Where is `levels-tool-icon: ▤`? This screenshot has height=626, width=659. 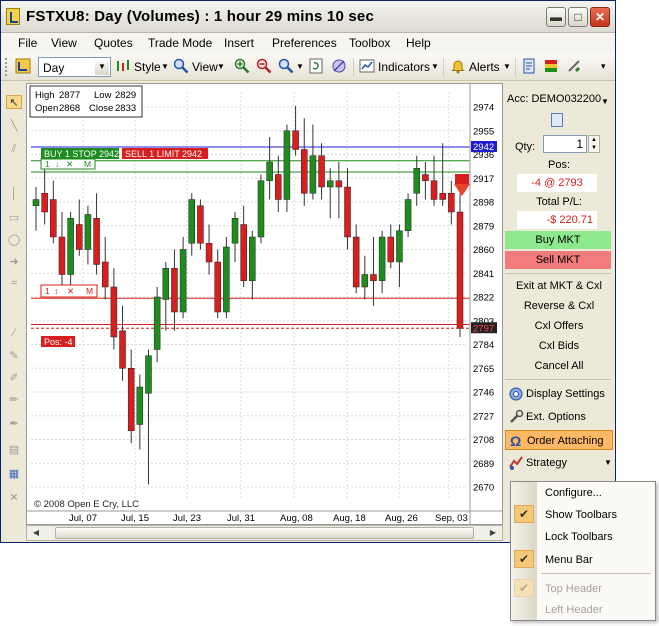 levels-tool-icon: ▤ is located at coordinates (14, 450).